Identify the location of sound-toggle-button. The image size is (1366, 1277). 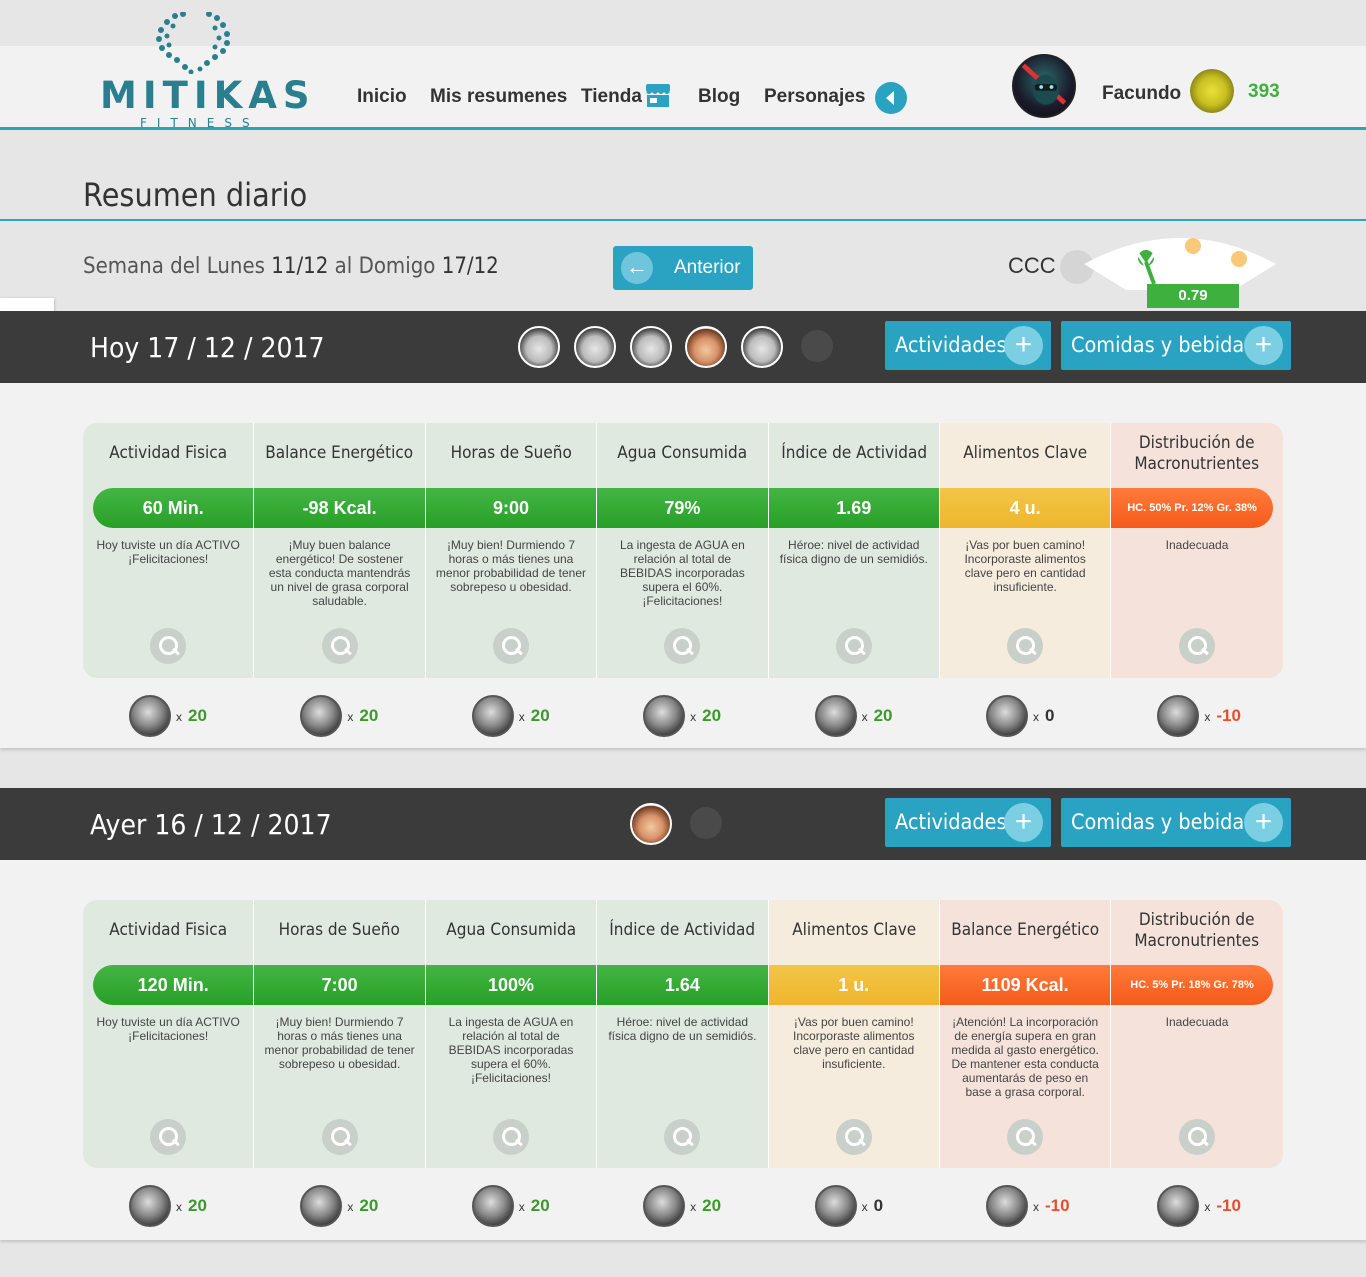
(891, 98).